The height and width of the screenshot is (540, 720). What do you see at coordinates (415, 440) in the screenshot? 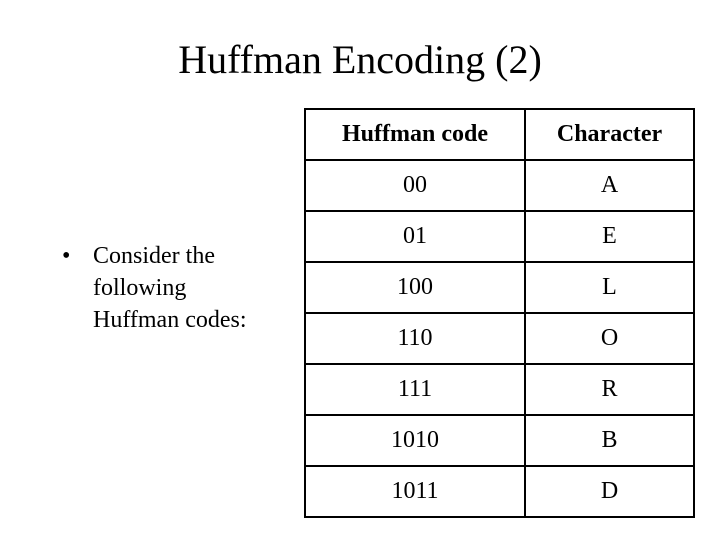
I see `code-cell: 1010` at bounding box center [415, 440].